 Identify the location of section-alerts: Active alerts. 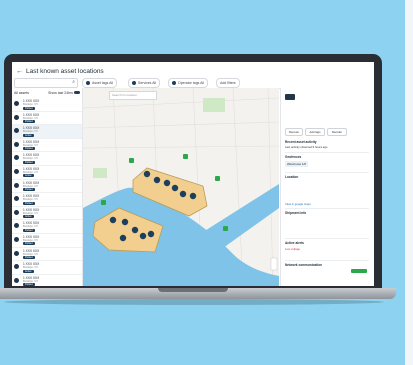
(294, 243).